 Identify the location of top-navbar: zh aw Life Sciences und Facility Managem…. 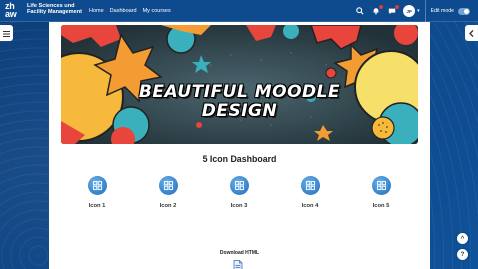
(239, 11).